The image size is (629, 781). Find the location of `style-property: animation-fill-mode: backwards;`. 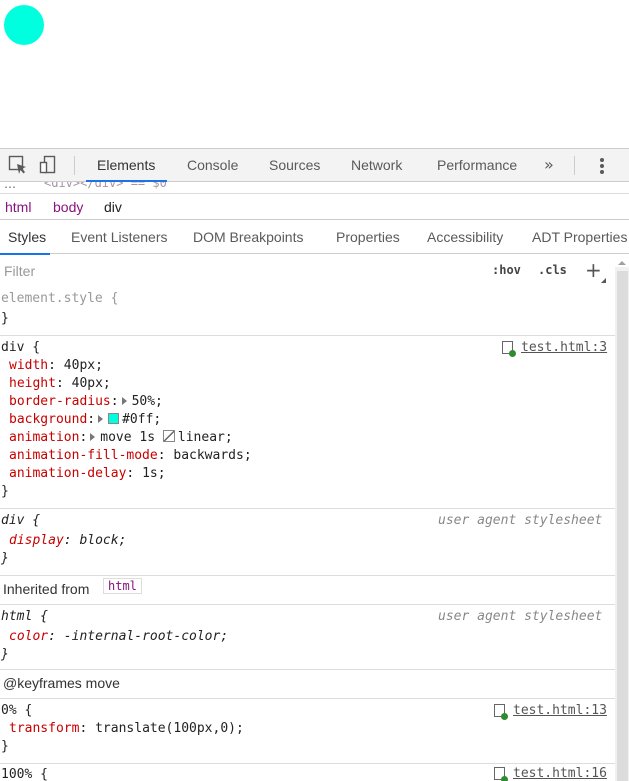

style-property: animation-fill-mode: backwards; is located at coordinates (130, 456).